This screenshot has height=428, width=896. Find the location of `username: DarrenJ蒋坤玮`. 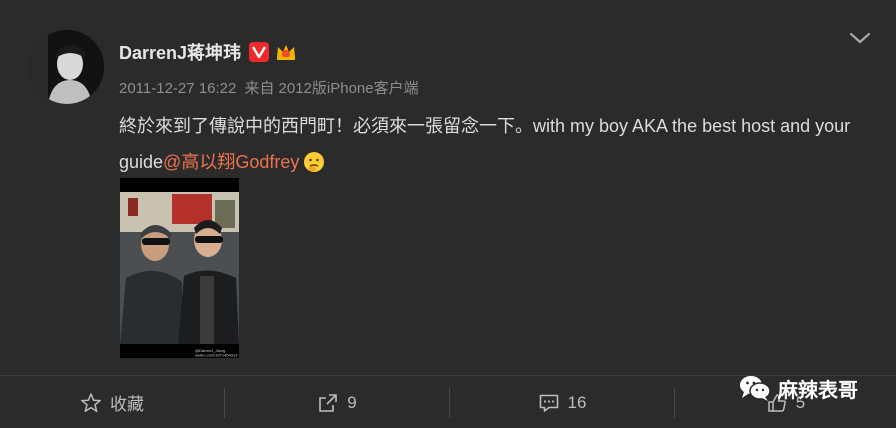

username: DarrenJ蒋坤玮 is located at coordinates (180, 52).